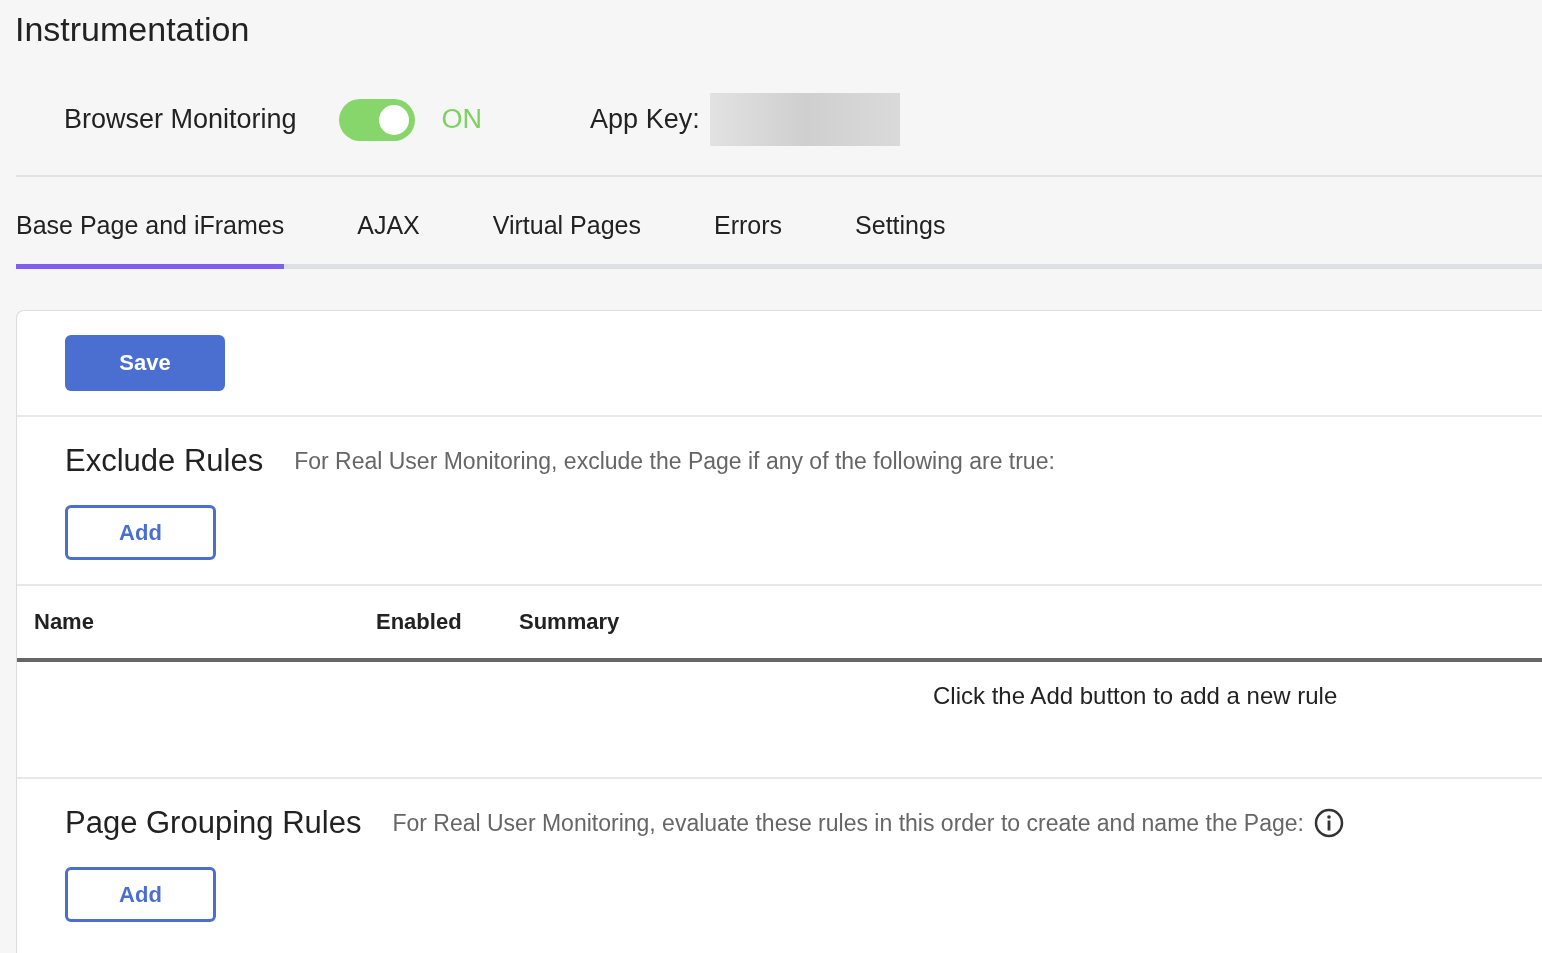  Describe the element at coordinates (848, 823) in the screenshot. I see `section-description: For Real User Monitoring, evaluate these rules in this order to create and name the Page:` at that location.